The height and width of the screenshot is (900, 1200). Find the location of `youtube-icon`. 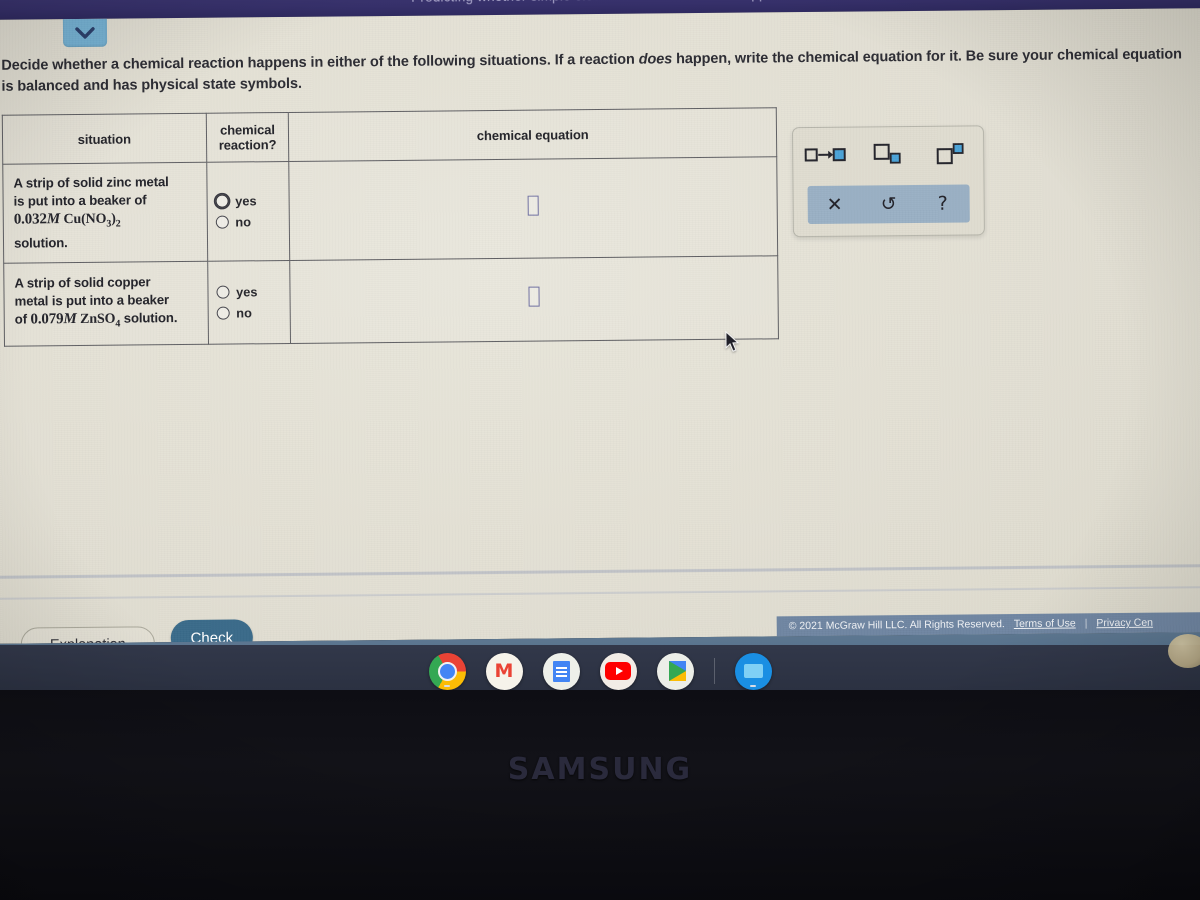

youtube-icon is located at coordinates (618, 671).